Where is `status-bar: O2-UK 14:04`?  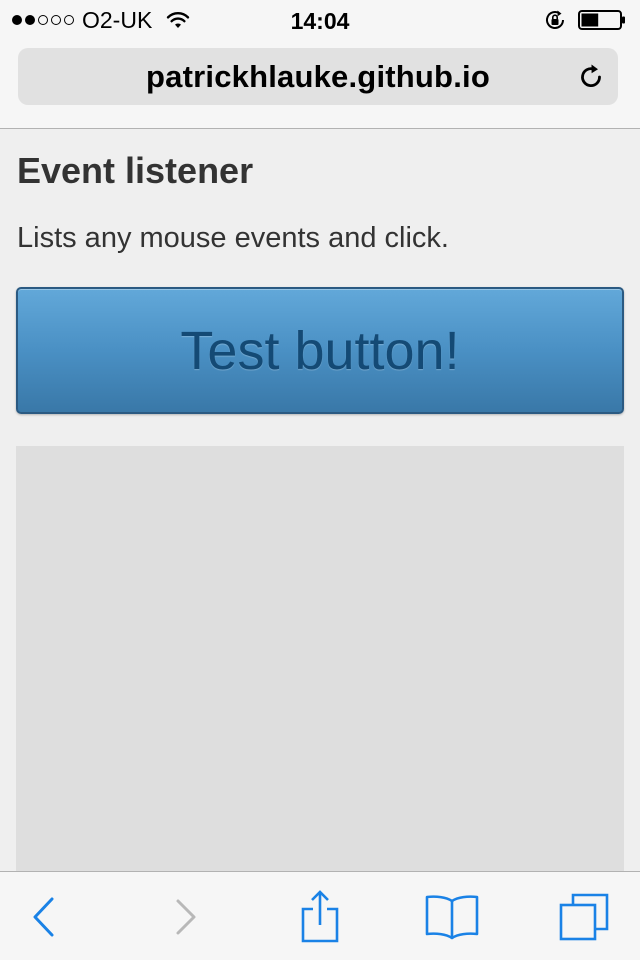
status-bar: O2-UK 14:04 is located at coordinates (320, 20).